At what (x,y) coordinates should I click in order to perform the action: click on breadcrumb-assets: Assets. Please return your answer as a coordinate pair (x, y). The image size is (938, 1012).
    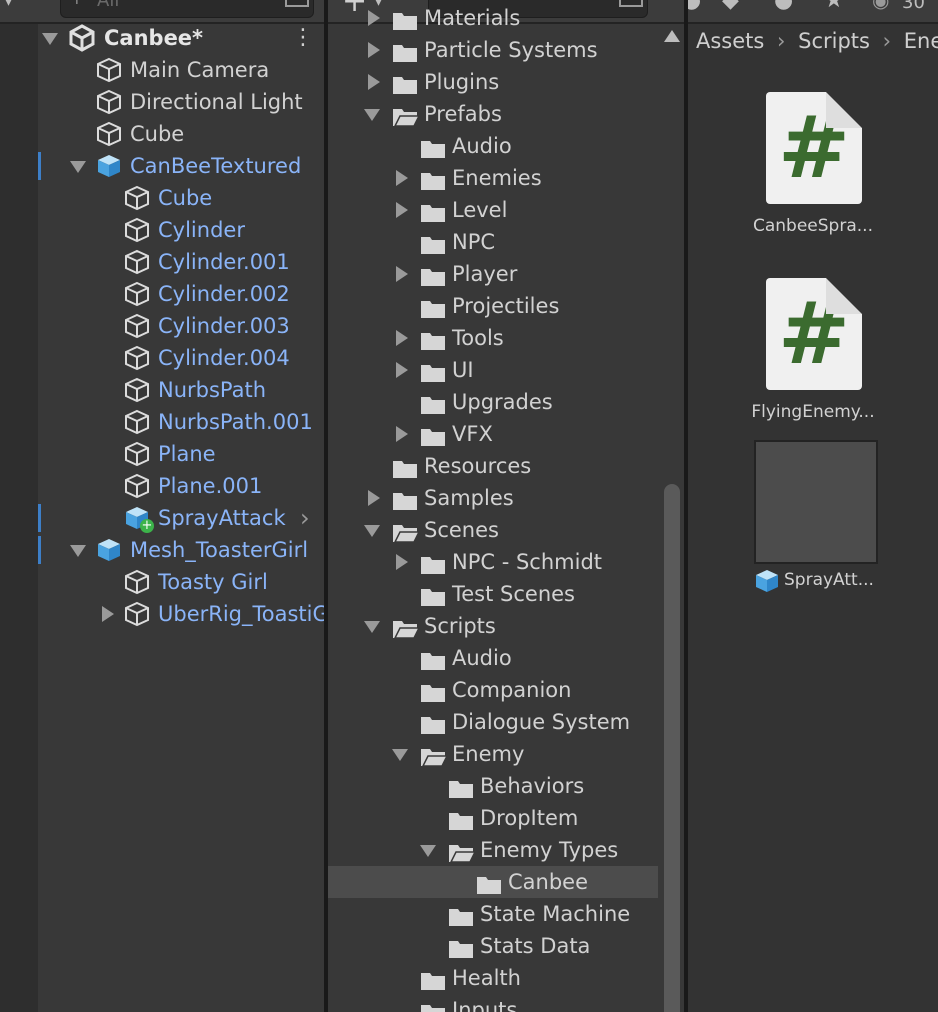
    Looking at the image, I should click on (730, 41).